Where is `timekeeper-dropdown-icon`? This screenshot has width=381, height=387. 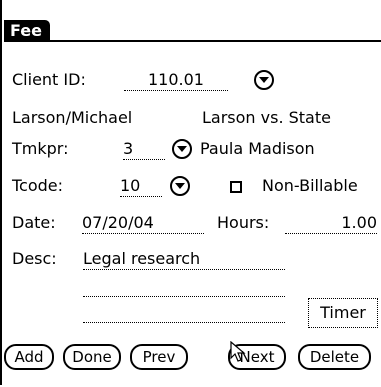
timekeeper-dropdown-icon is located at coordinates (182, 149).